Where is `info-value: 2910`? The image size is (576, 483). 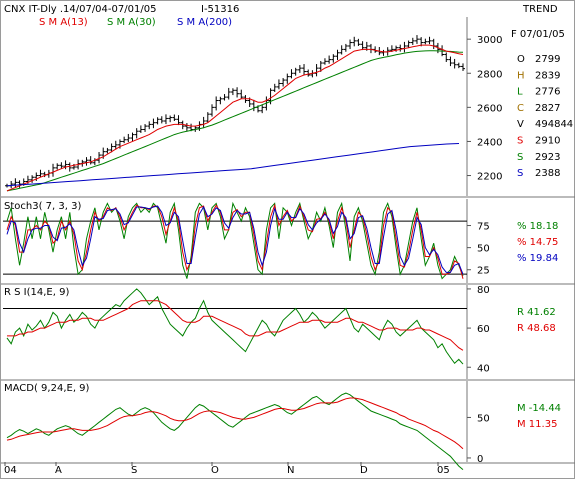 info-value: 2910 is located at coordinates (547, 141).